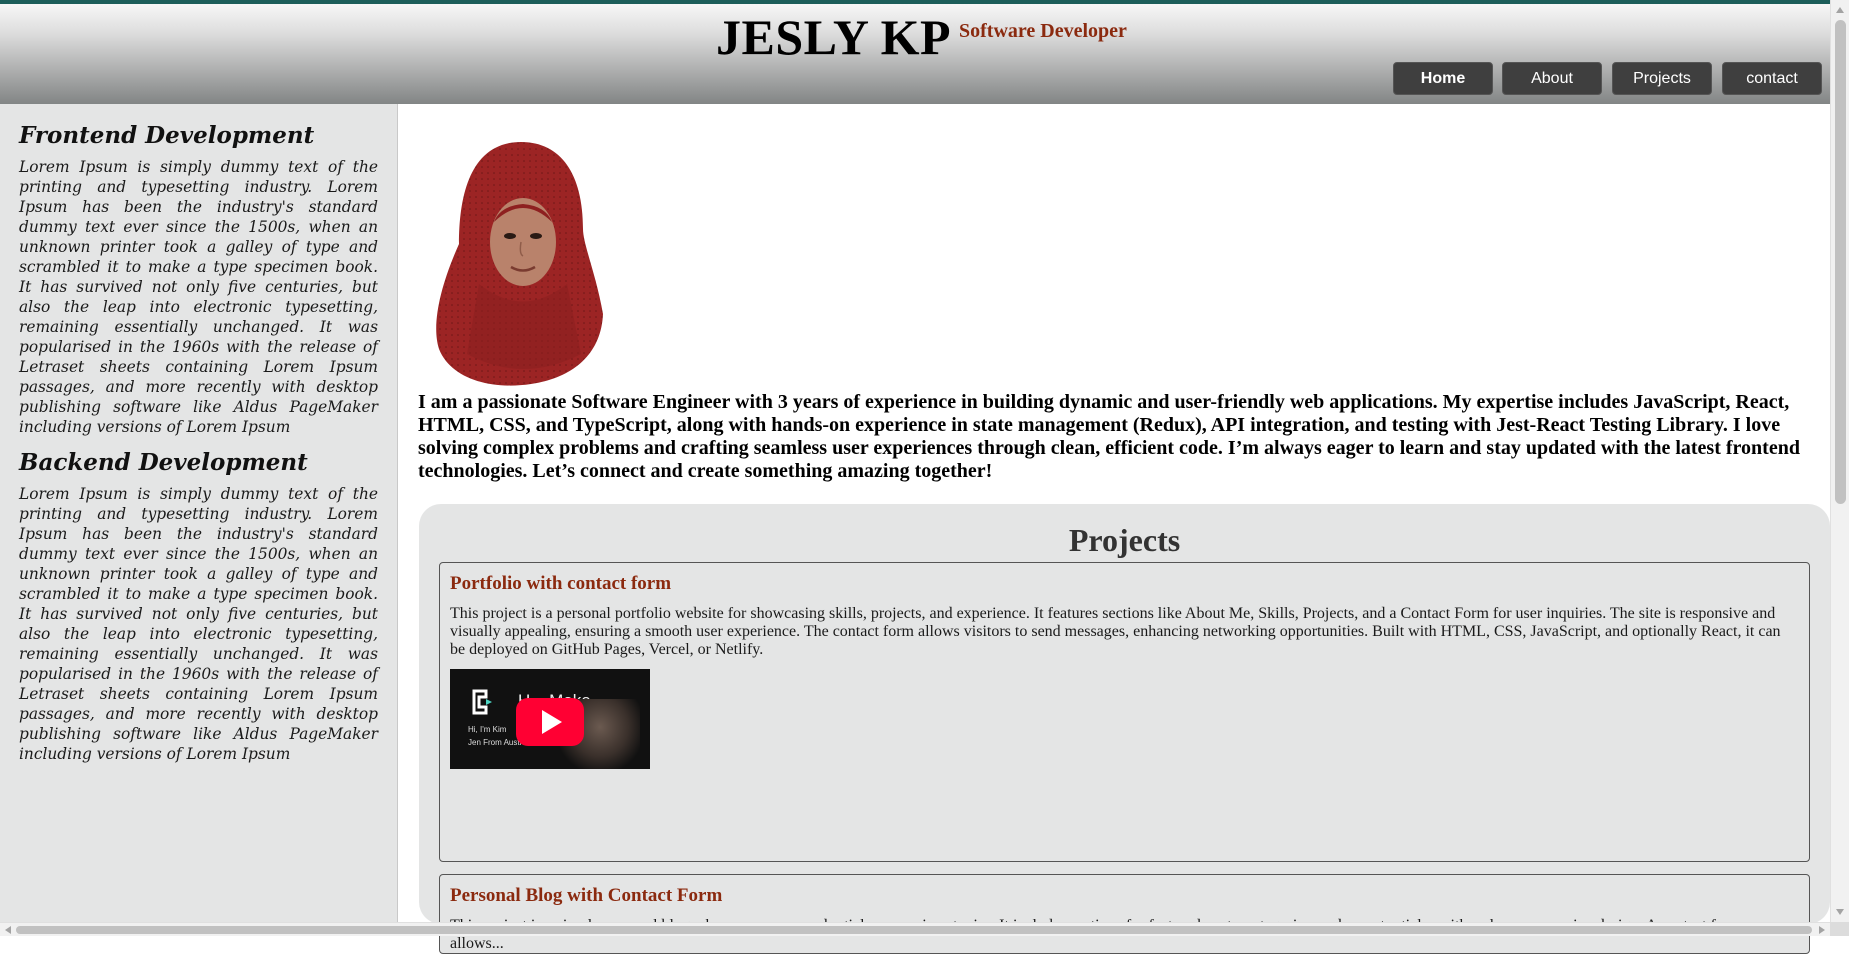  I want to click on scroll-up-icon, so click(1840, 10).